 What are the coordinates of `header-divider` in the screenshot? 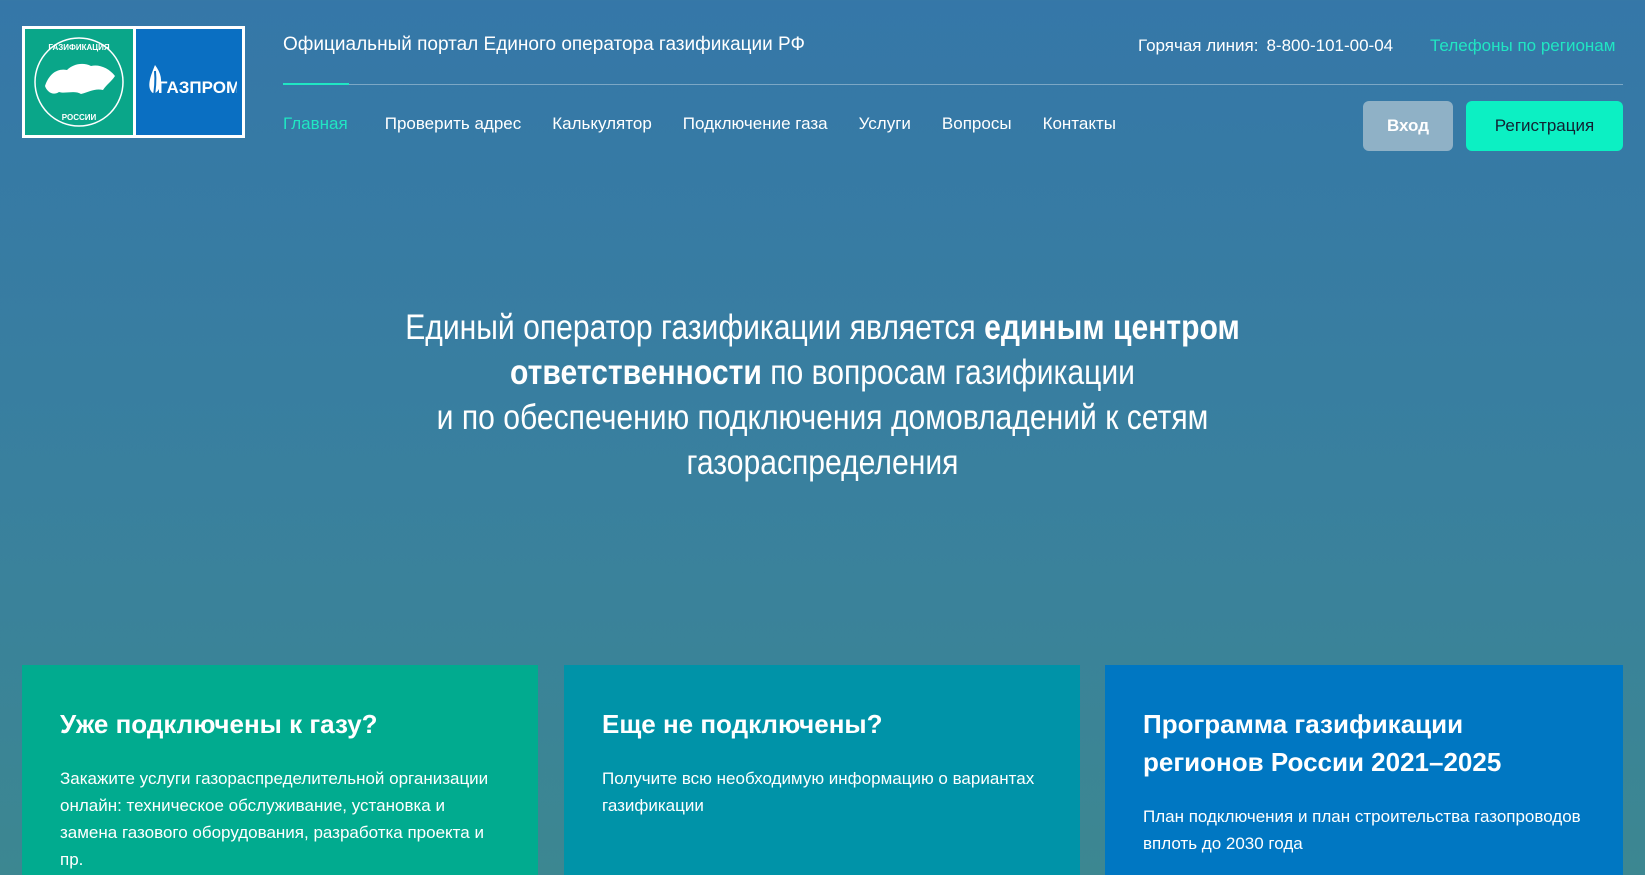 It's located at (953, 84).